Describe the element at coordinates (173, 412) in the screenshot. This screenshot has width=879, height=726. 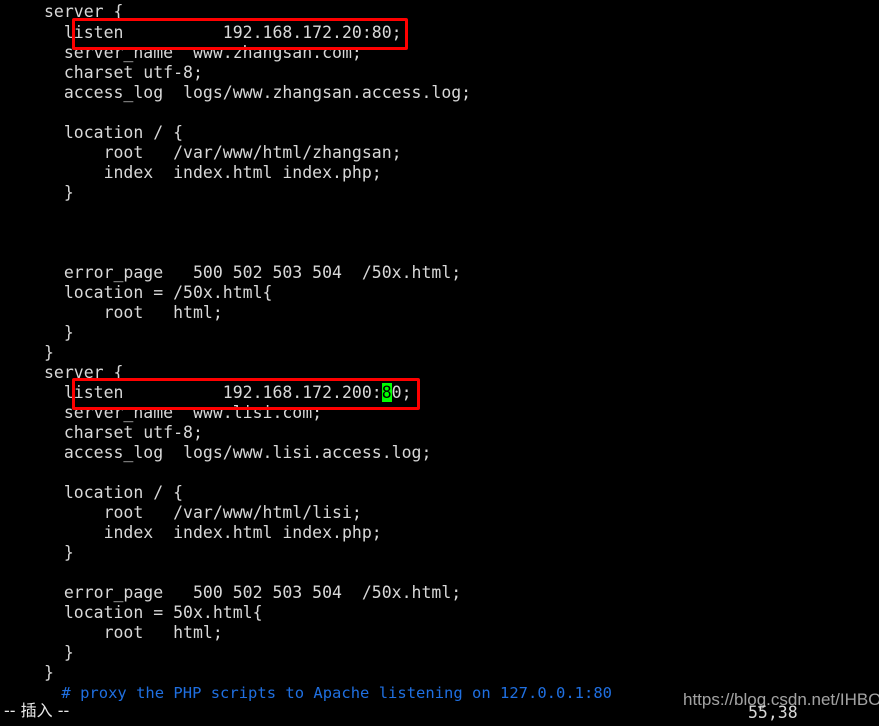
I see `code-line: server_name www.lisi.com;` at that location.